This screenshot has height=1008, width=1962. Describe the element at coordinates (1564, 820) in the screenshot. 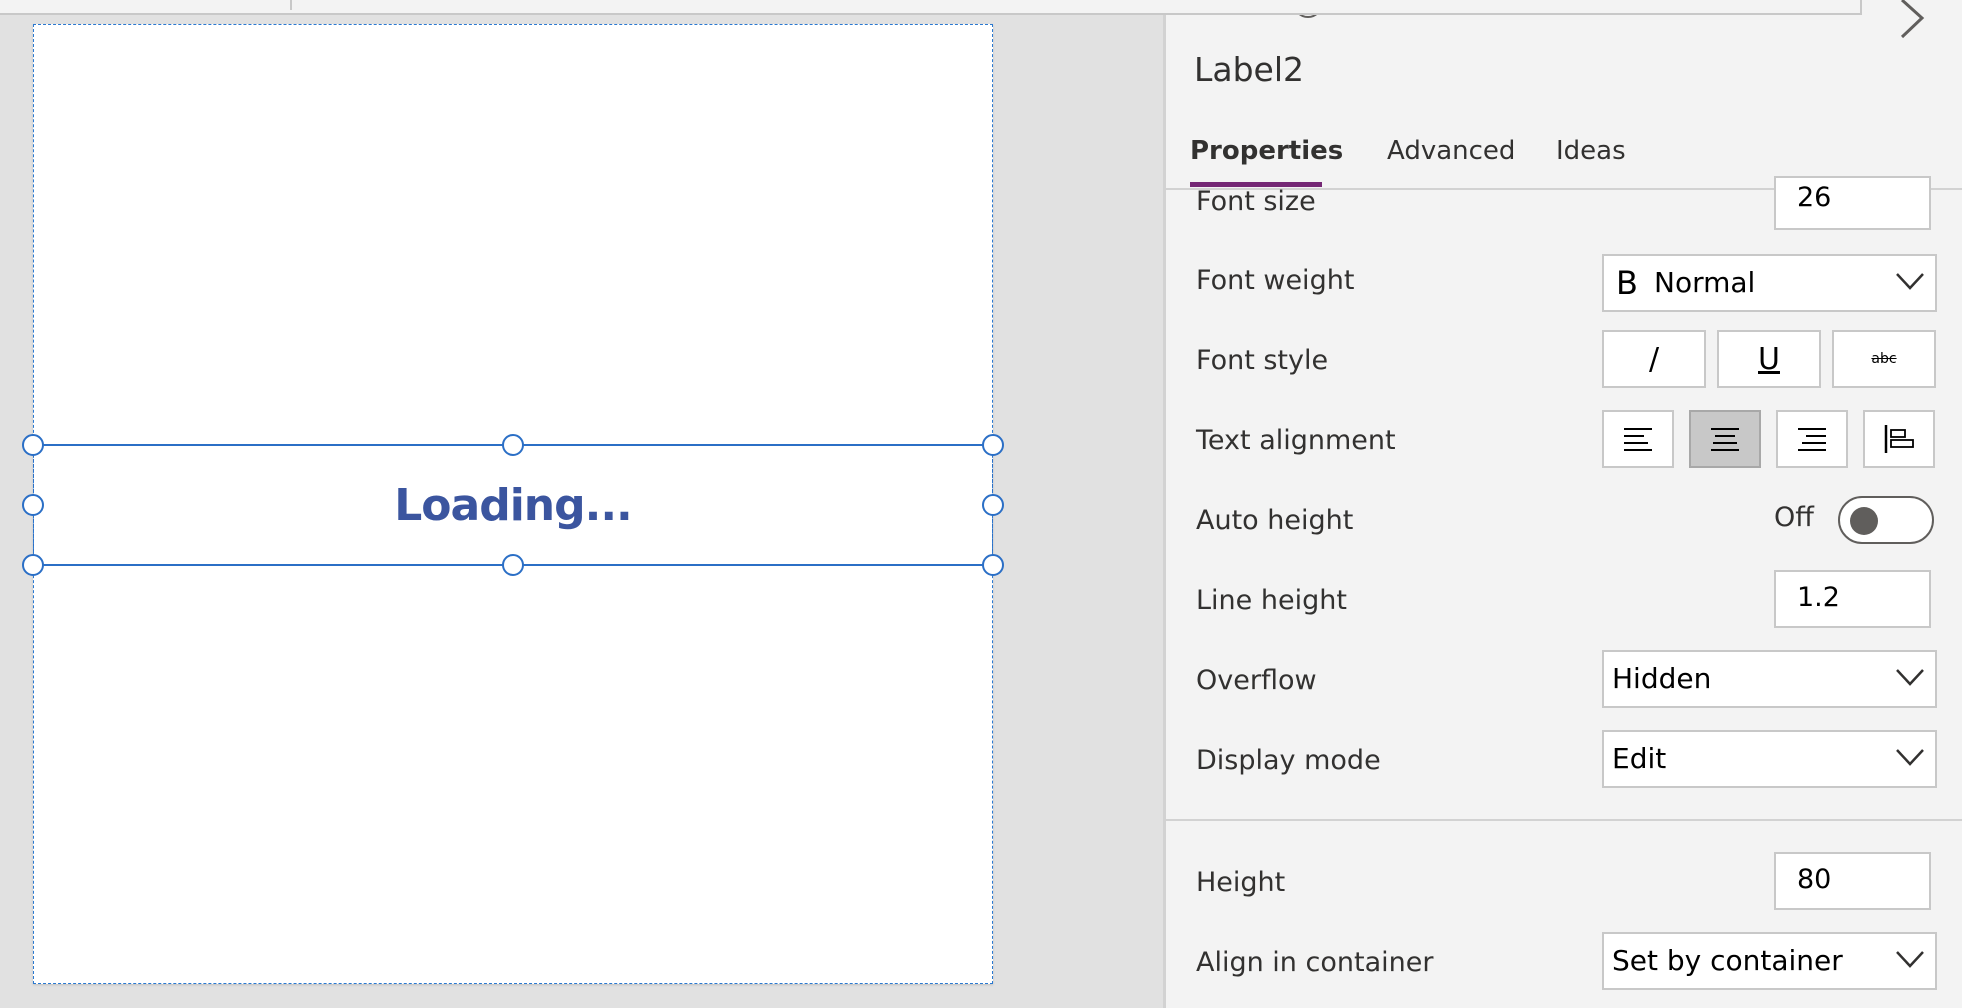

I see `section-divider` at that location.